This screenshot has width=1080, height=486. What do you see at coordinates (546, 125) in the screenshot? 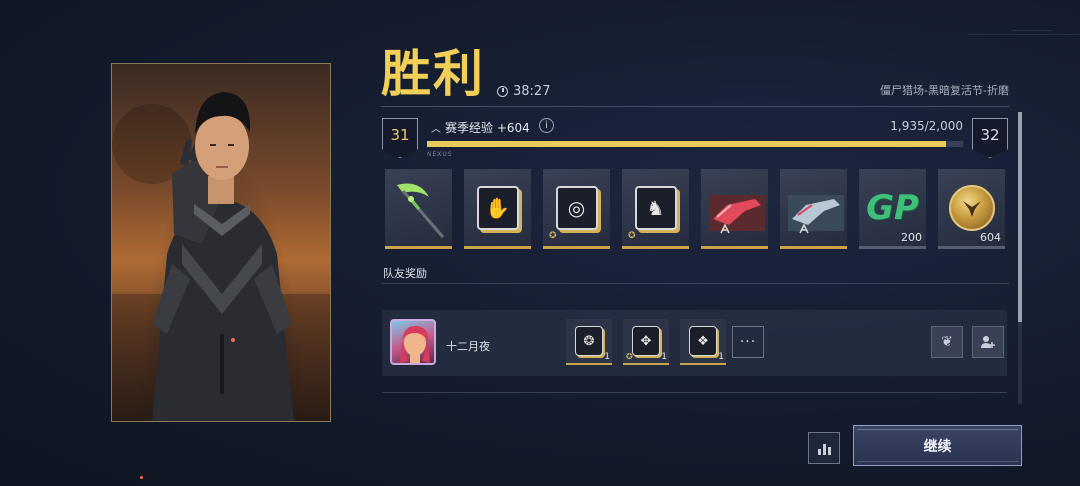
I see `info-icon: i` at bounding box center [546, 125].